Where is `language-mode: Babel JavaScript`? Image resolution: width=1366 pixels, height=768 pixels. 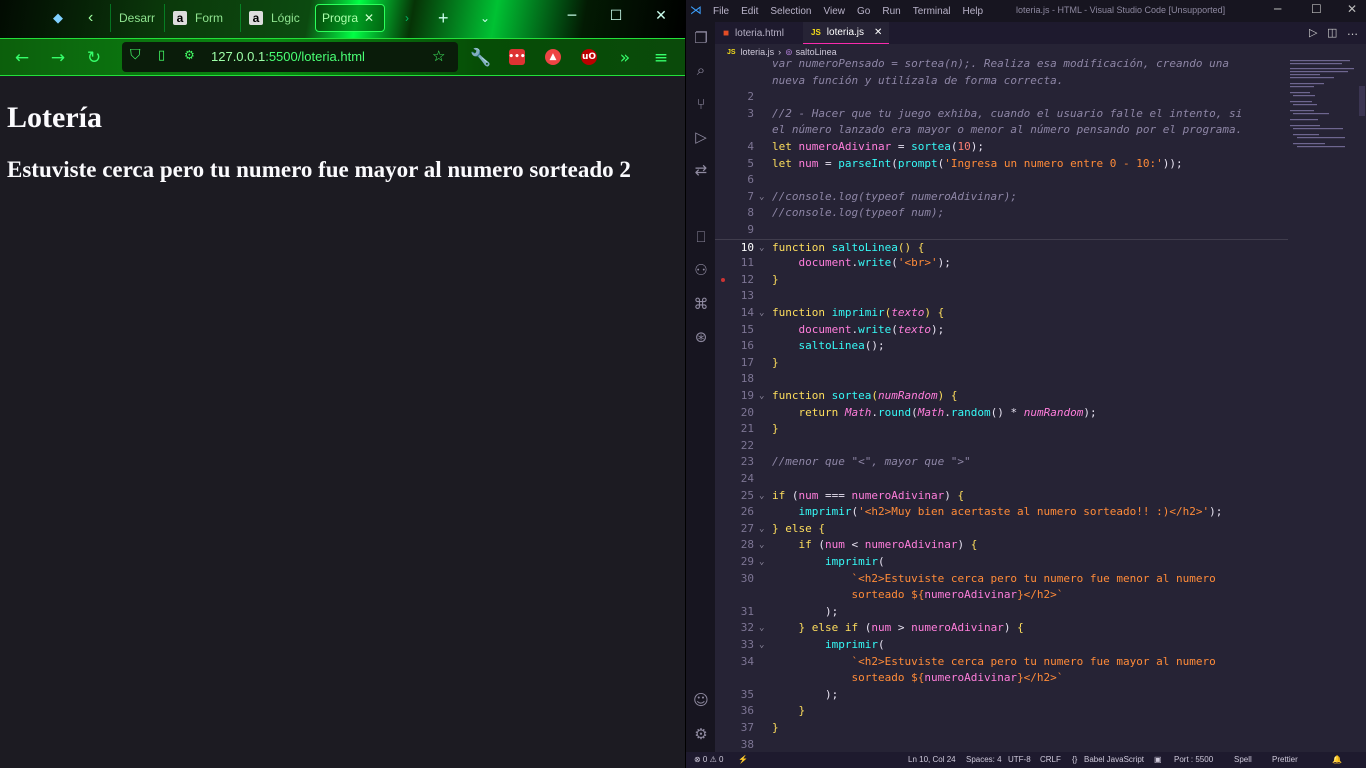
language-mode: Babel JavaScript is located at coordinates (1114, 759).